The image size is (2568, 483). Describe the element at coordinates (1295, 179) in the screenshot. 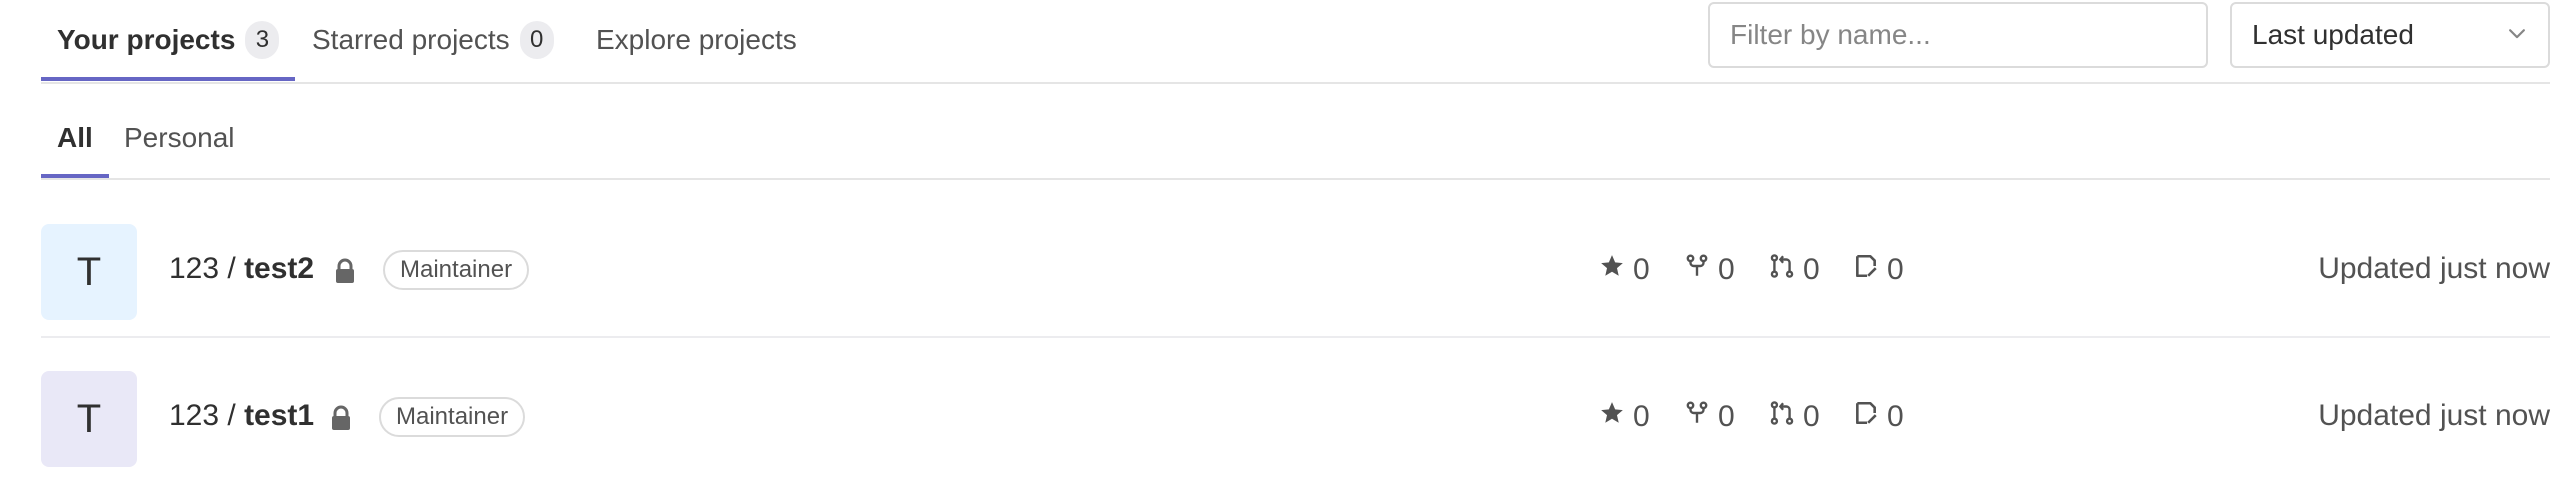

I see `subtabs-divider` at that location.